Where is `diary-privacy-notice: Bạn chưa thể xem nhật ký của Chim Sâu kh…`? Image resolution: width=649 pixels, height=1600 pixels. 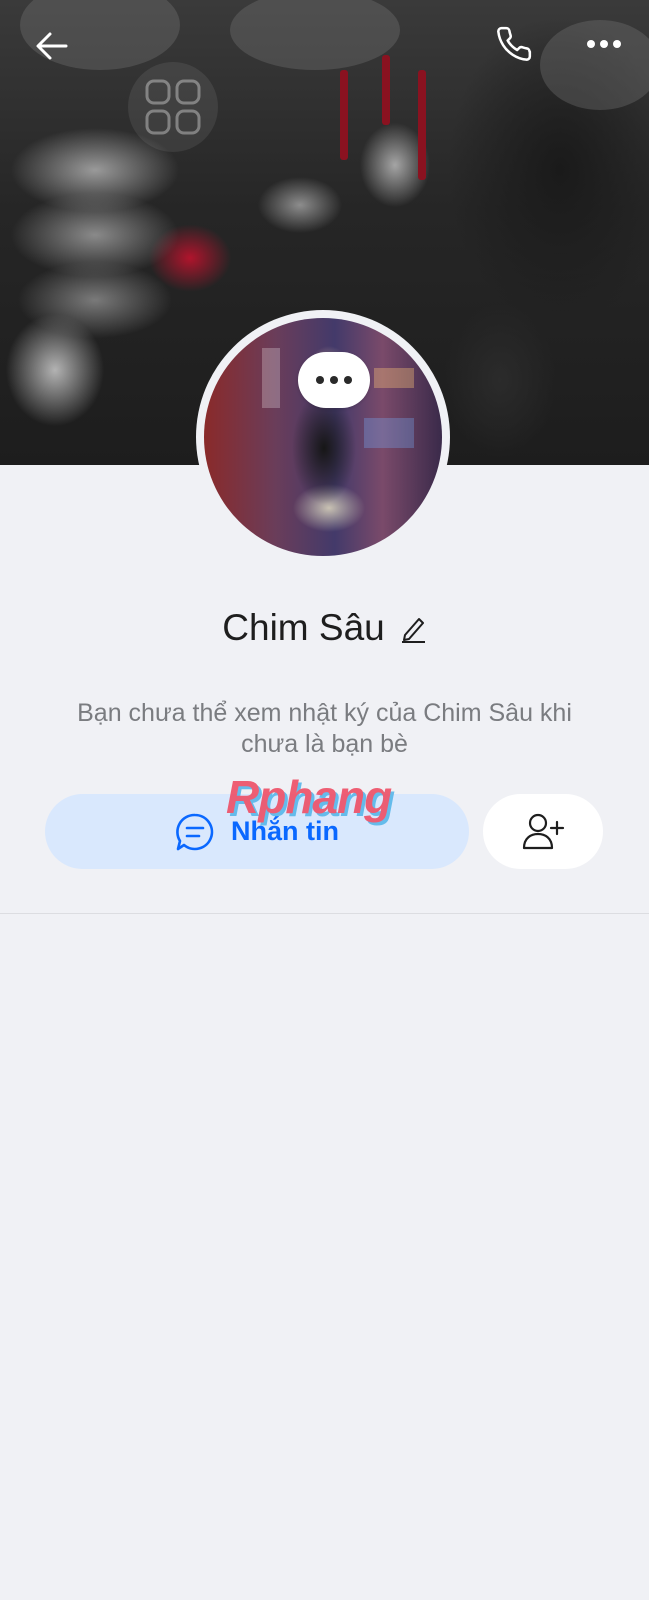
diary-privacy-notice: Bạn chưa thể xem nhật ký của Chim Sâu kh… is located at coordinates (324, 728).